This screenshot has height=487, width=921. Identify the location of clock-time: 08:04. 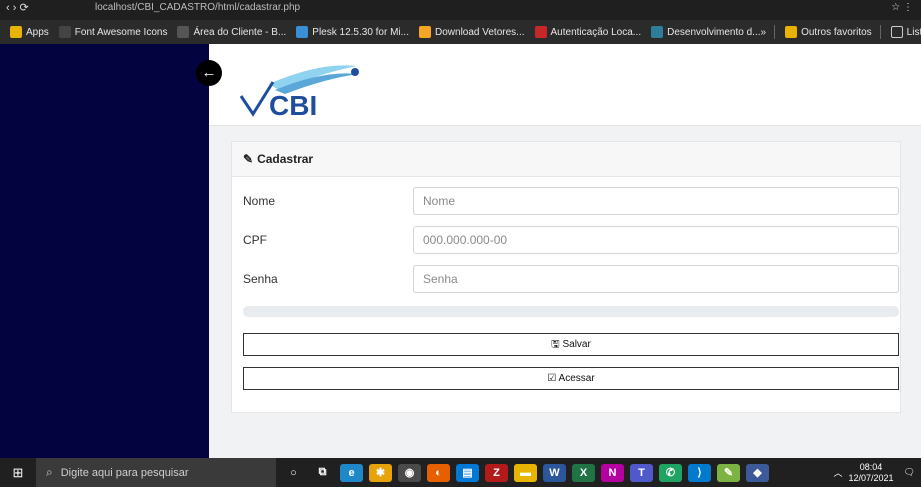
(871, 466).